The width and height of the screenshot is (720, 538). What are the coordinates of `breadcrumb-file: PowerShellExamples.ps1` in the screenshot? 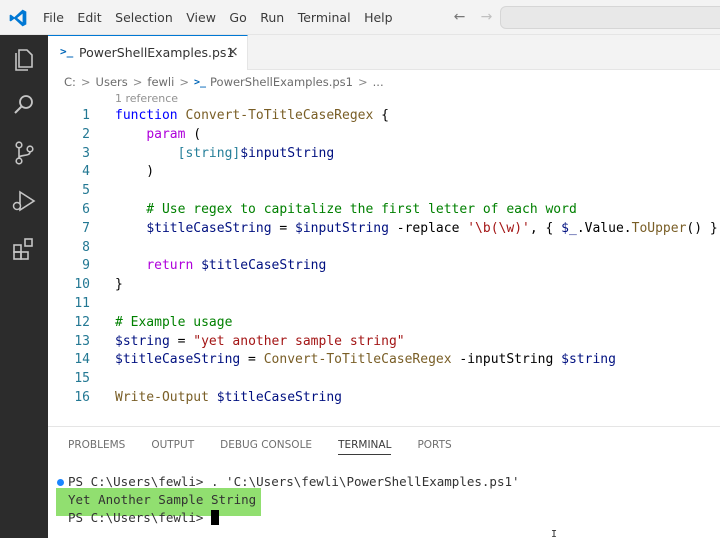 It's located at (281, 82).